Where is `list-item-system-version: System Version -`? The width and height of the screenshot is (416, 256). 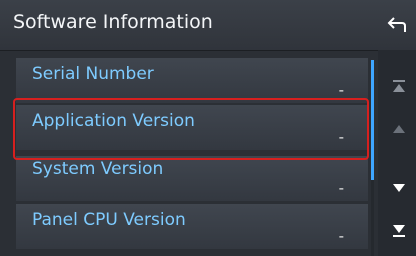
list-item-system-version: System Version - is located at coordinates (192, 178).